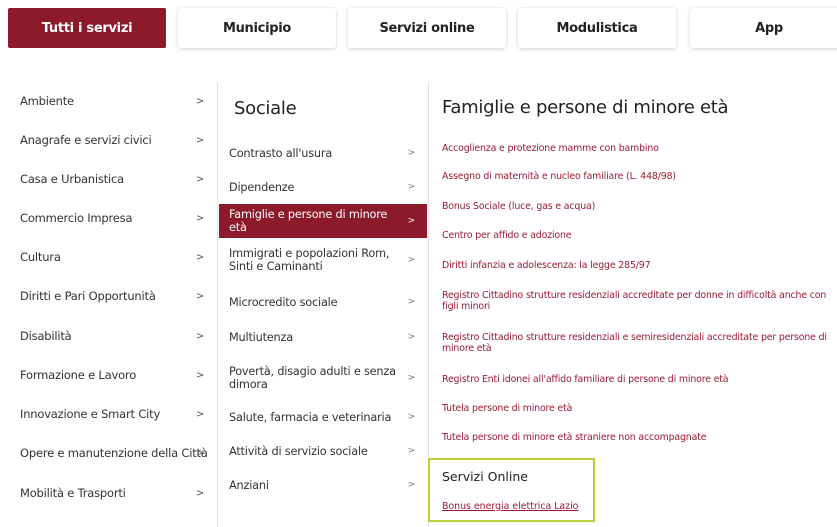 The width and height of the screenshot is (837, 527). What do you see at coordinates (87, 28) in the screenshot?
I see `tab-tutti-i-servizi: Tutti i servizi` at bounding box center [87, 28].